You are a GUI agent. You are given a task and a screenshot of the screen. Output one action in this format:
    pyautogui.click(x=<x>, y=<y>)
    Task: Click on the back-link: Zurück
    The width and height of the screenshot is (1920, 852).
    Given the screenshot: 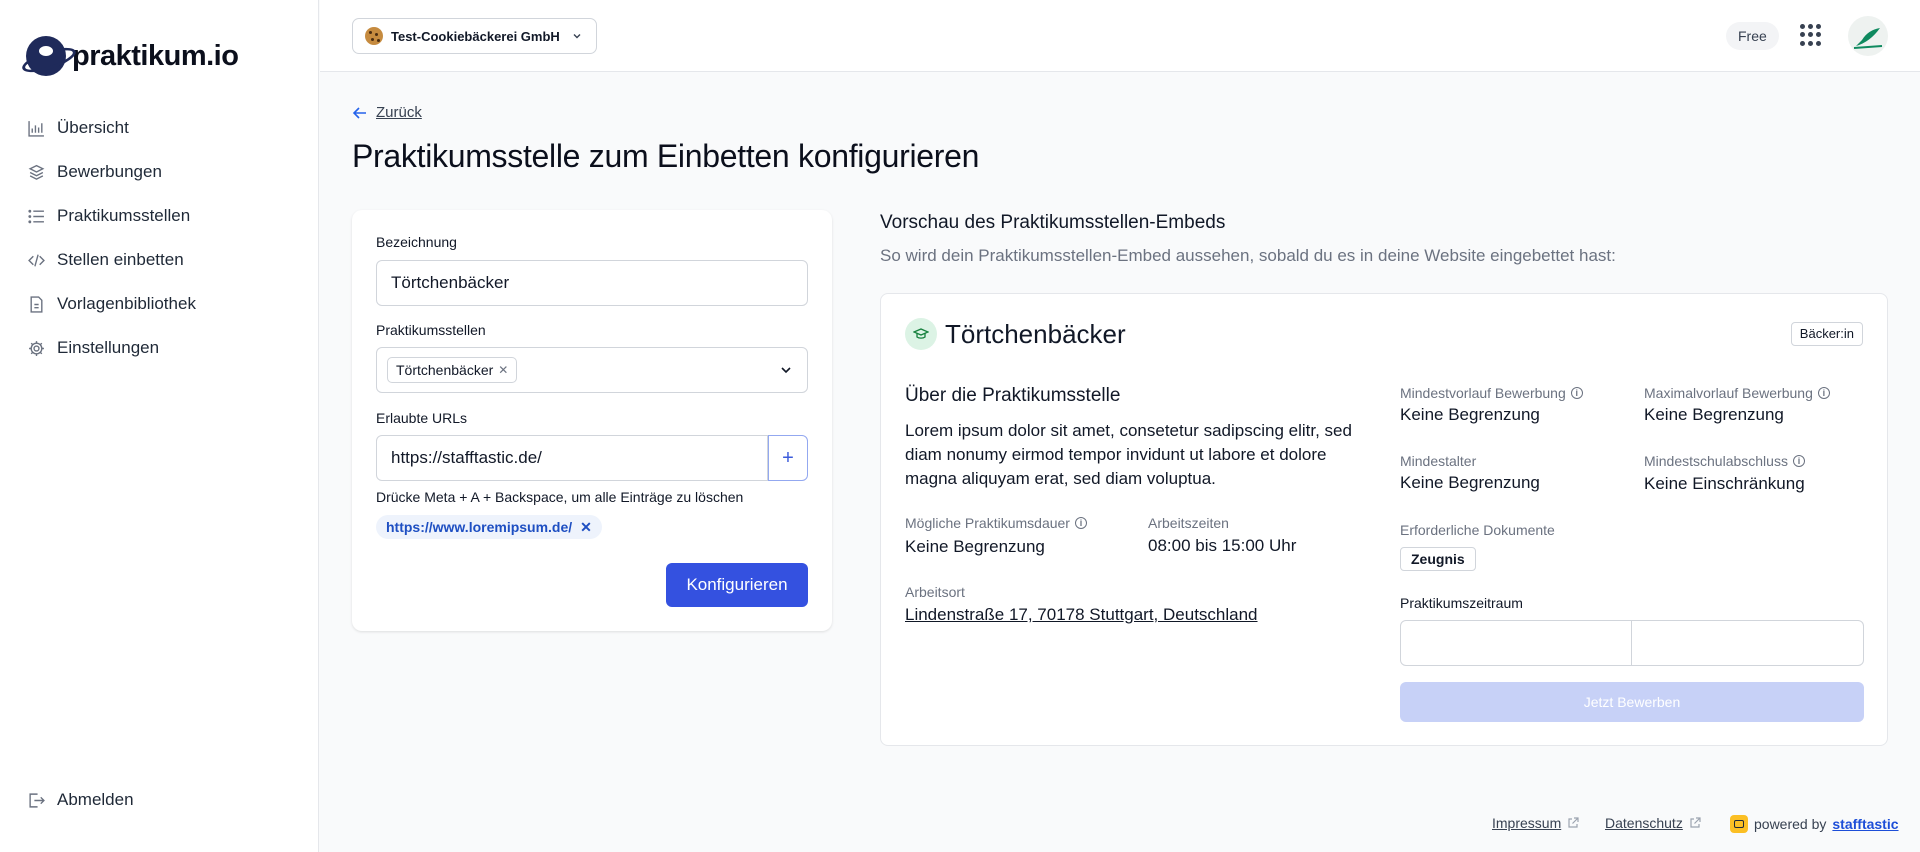 What is the action you would take?
    pyautogui.click(x=387, y=112)
    